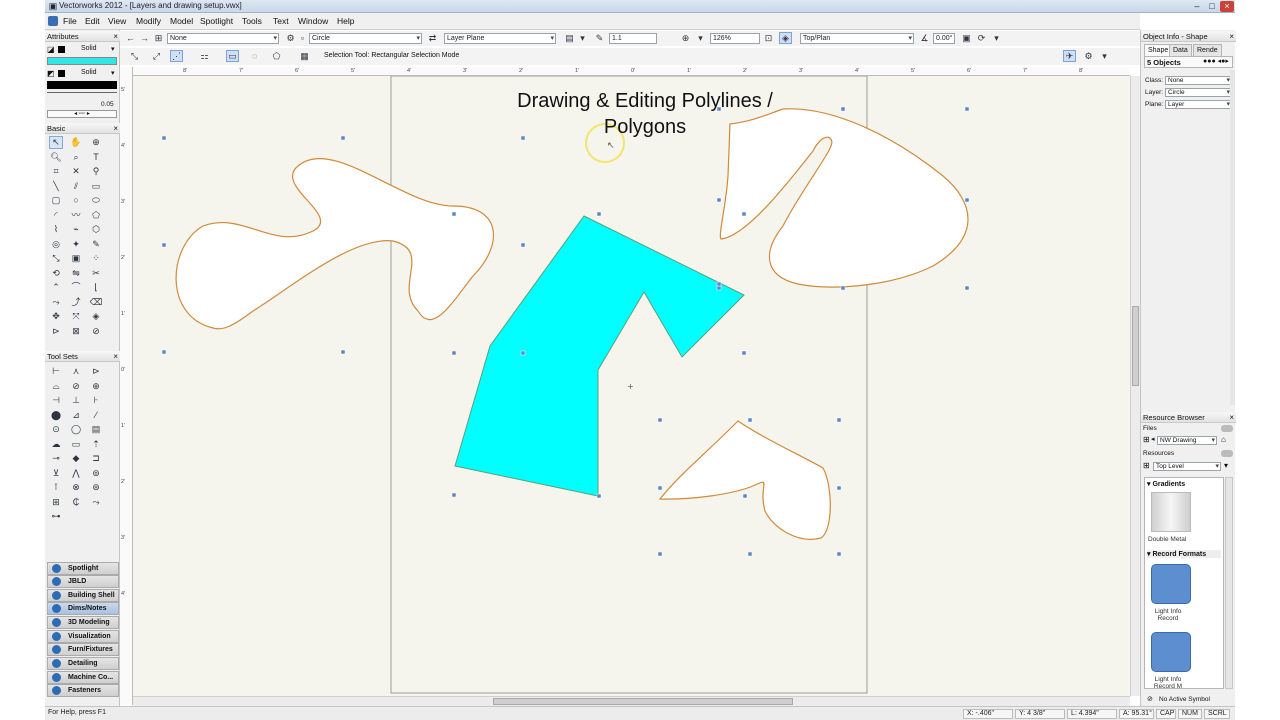  What do you see at coordinates (1135, 386) in the screenshot?
I see `vertical-scrollbar` at bounding box center [1135, 386].